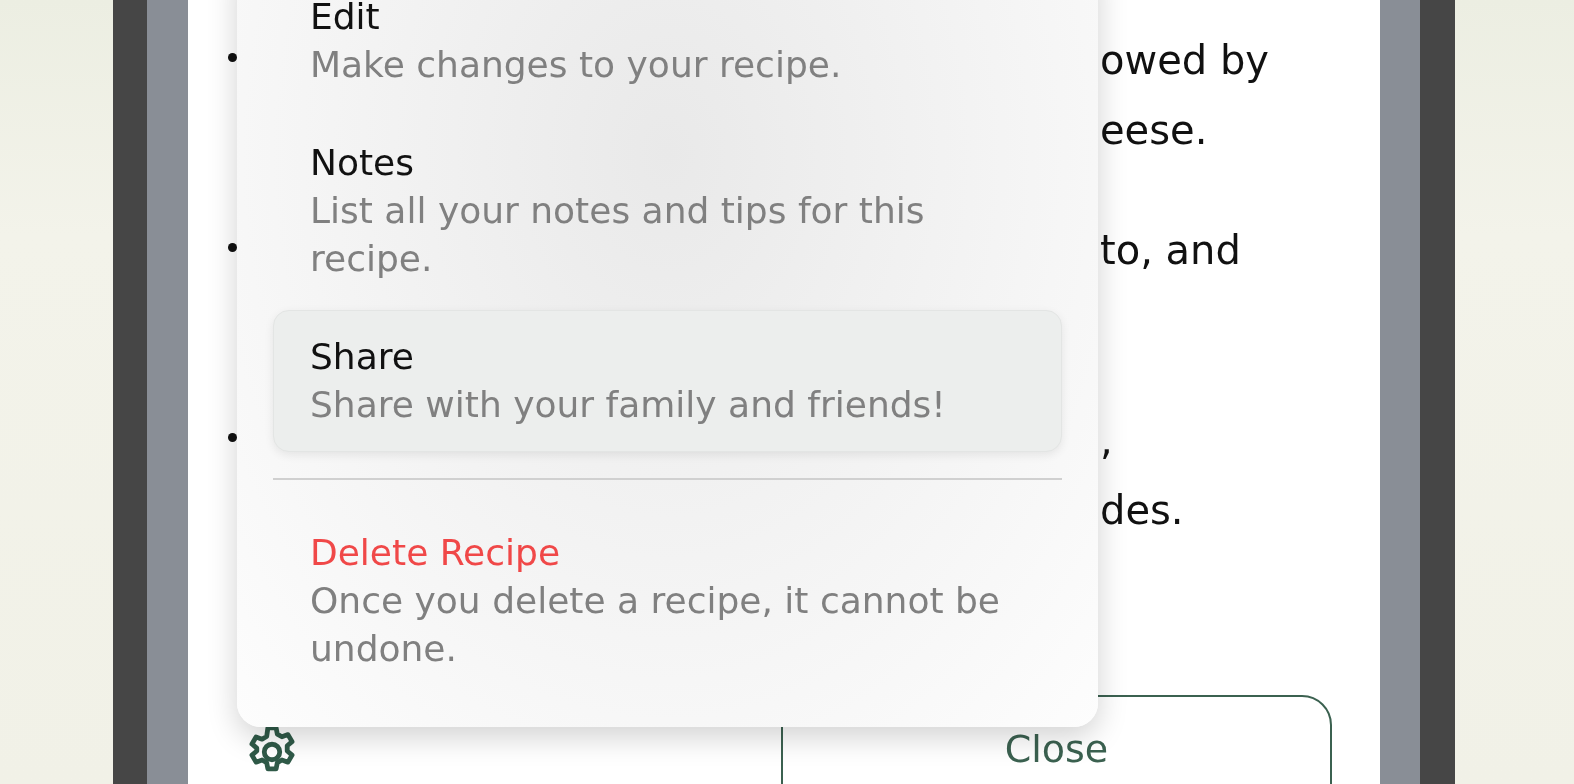 The image size is (1574, 784). What do you see at coordinates (655, 625) in the screenshot?
I see `menu-item-description: Once you delete a recipe, it cannot be undone.` at bounding box center [655, 625].